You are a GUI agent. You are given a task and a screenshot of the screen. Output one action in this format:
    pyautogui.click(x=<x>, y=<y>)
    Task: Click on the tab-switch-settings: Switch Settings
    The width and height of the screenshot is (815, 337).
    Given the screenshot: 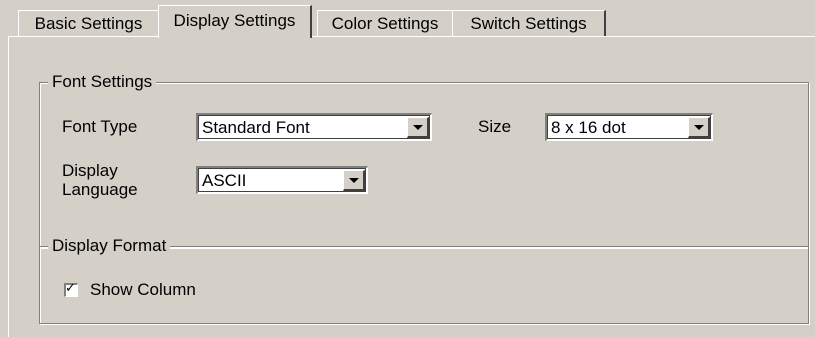 What is the action you would take?
    pyautogui.click(x=529, y=23)
    